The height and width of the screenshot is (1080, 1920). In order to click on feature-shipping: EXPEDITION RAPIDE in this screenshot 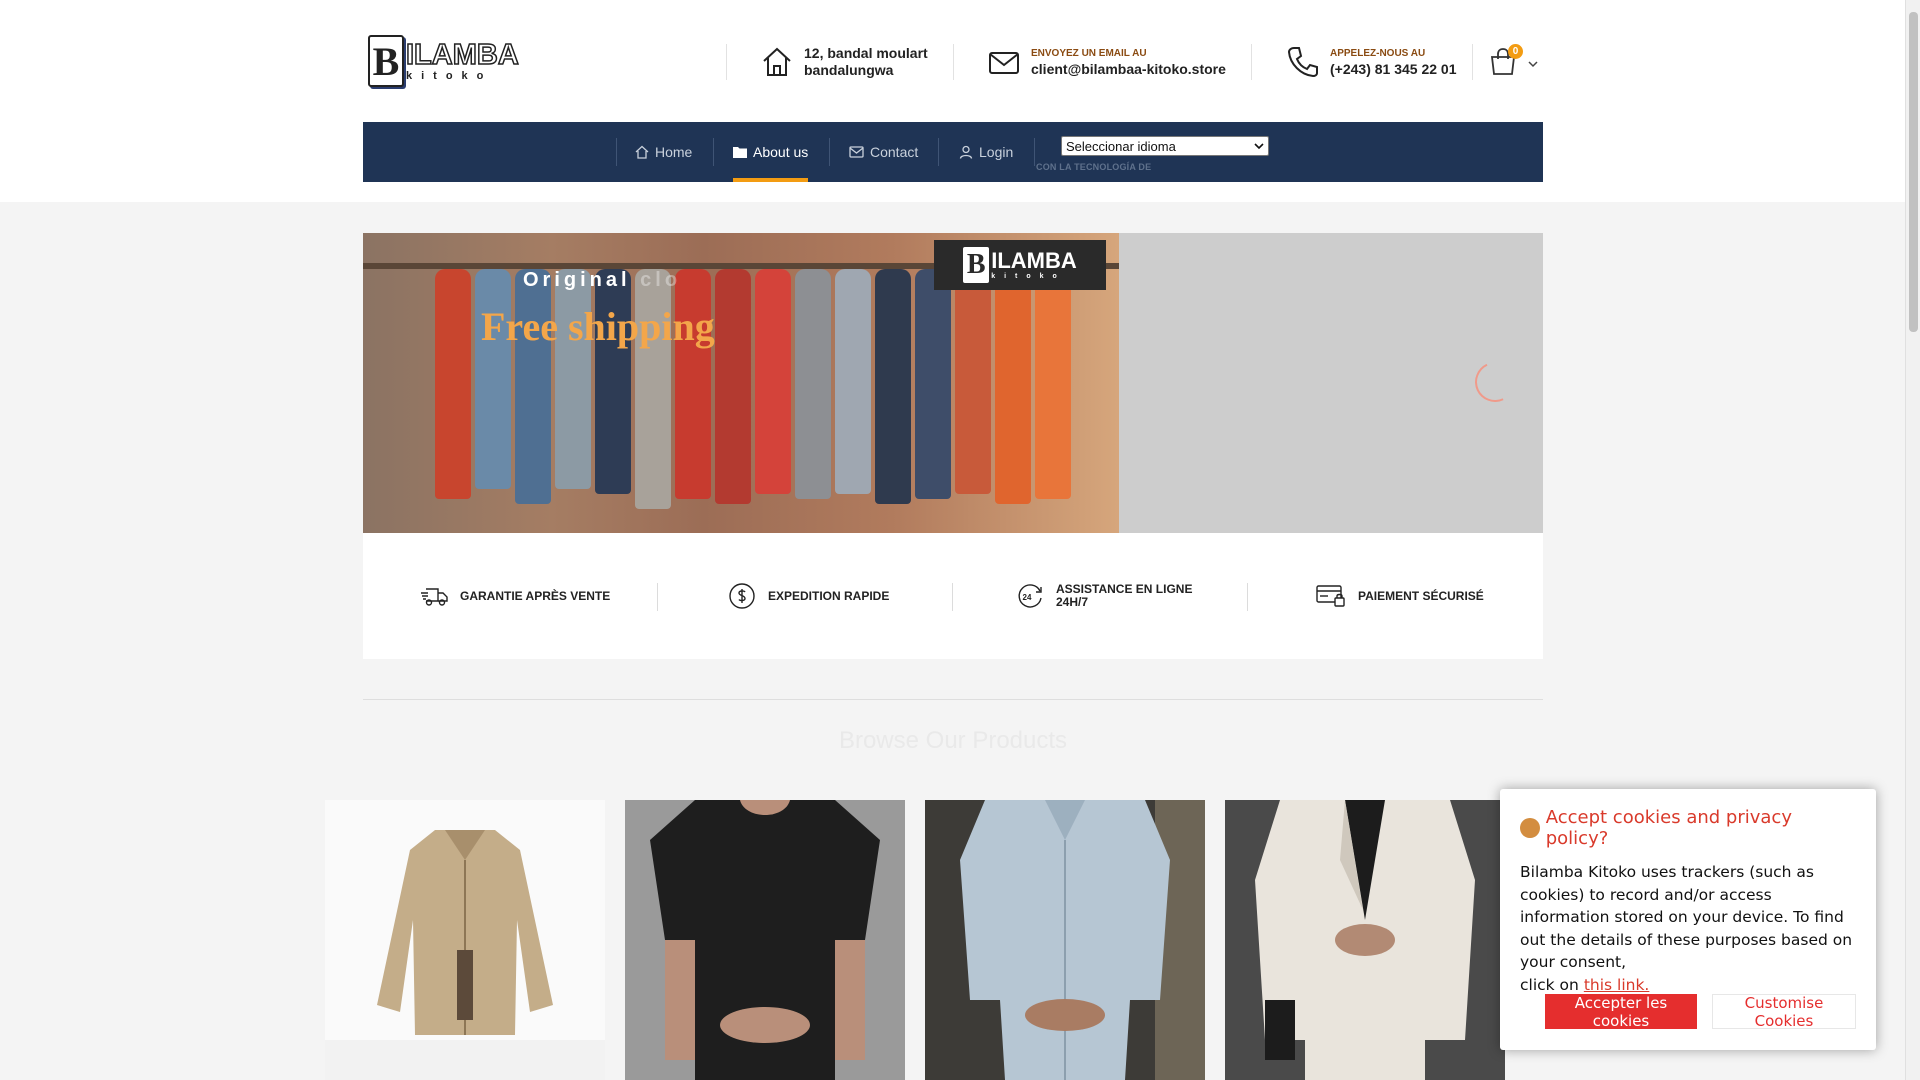, I will do `click(808, 596)`.